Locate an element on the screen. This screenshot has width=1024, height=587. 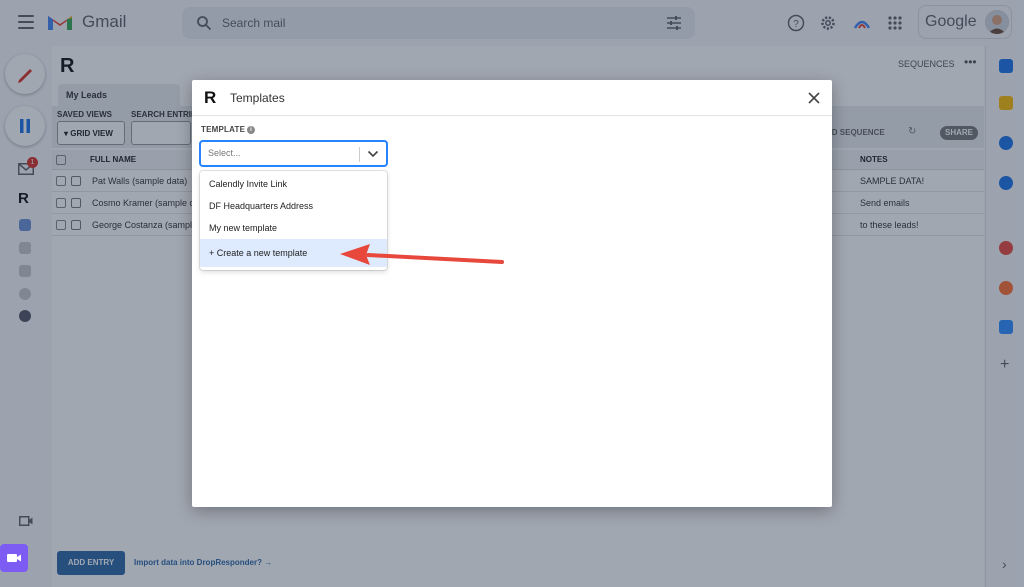
chevron-down-icon is located at coordinates (373, 154).